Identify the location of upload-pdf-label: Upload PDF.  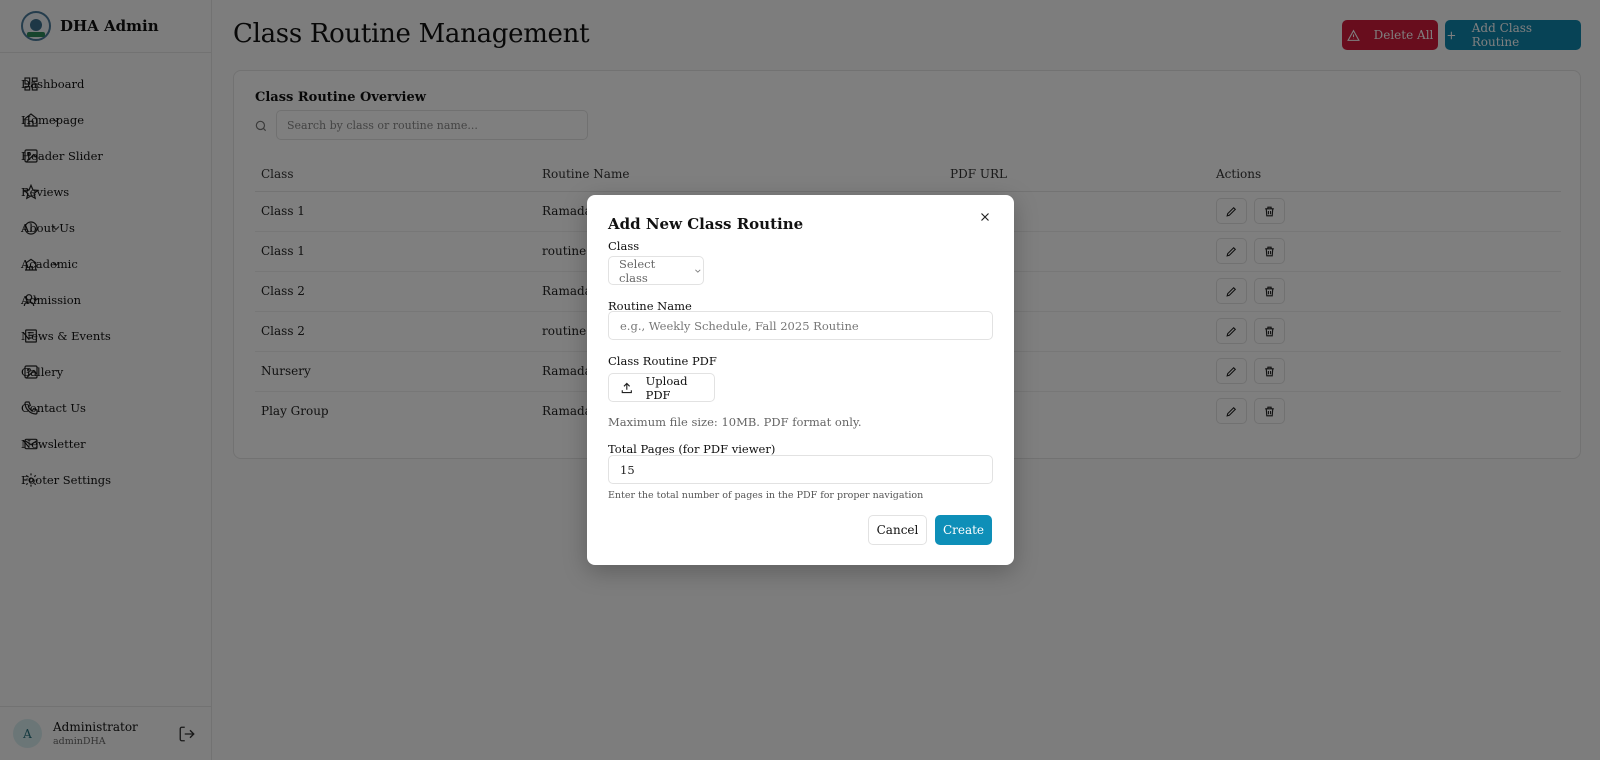
(666, 387).